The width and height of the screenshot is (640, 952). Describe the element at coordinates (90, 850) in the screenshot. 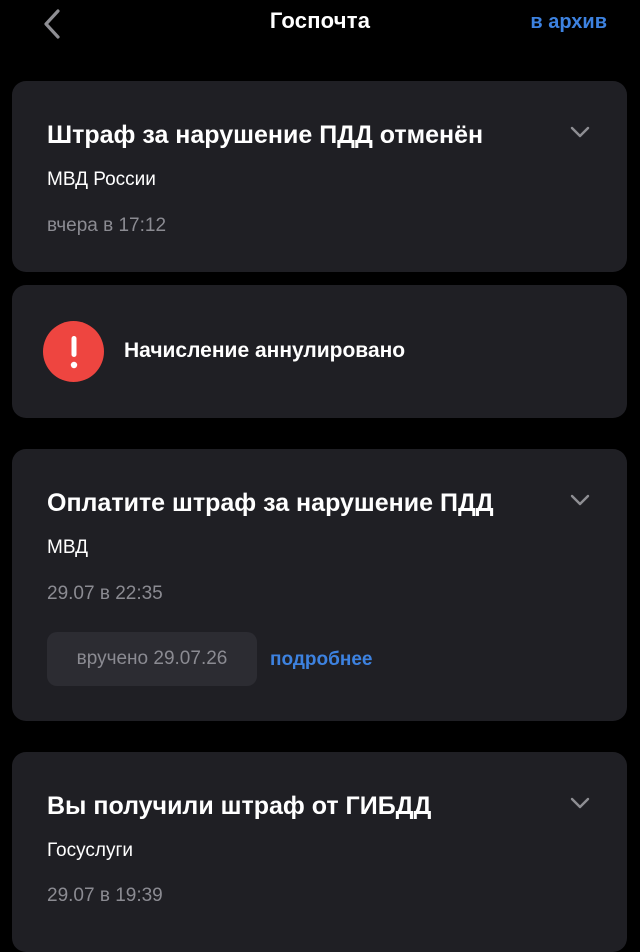

I see `message-sender: Госуслуги` at that location.